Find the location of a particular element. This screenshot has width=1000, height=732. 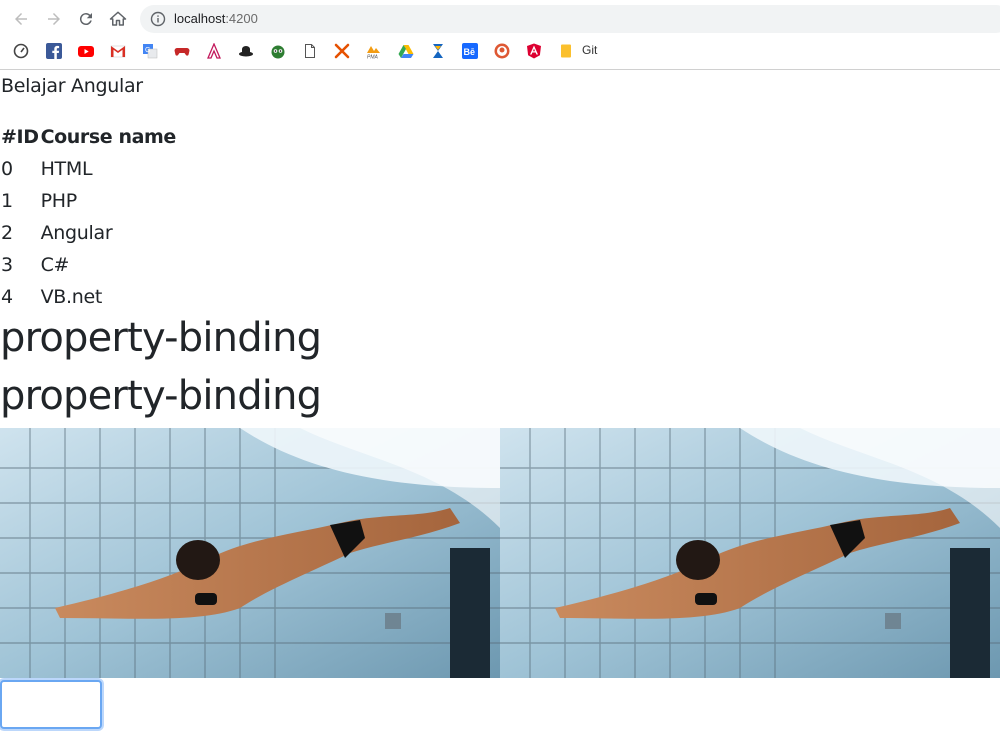

table-row: 2 Angular is located at coordinates (88, 233).